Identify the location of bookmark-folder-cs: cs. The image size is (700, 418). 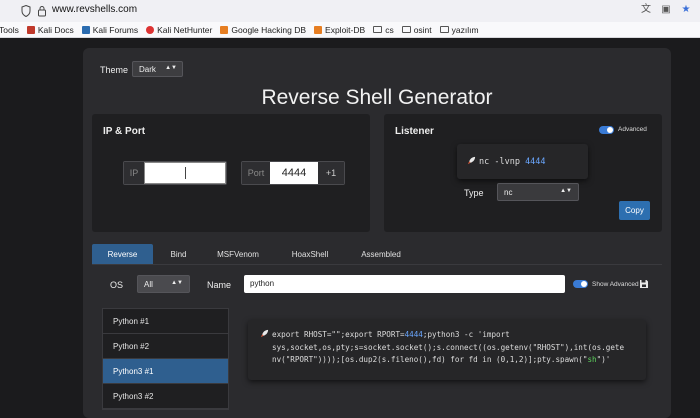
(383, 30).